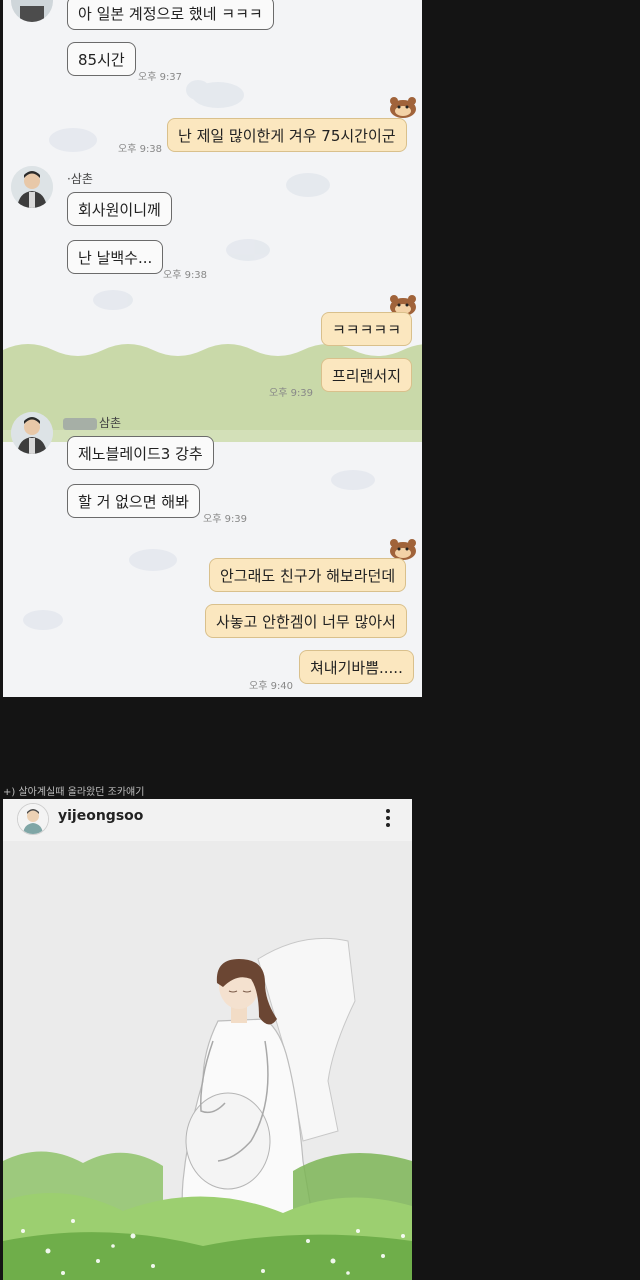 This screenshot has width=640, height=1280. I want to click on message-bubble: 85시간, so click(101, 59).